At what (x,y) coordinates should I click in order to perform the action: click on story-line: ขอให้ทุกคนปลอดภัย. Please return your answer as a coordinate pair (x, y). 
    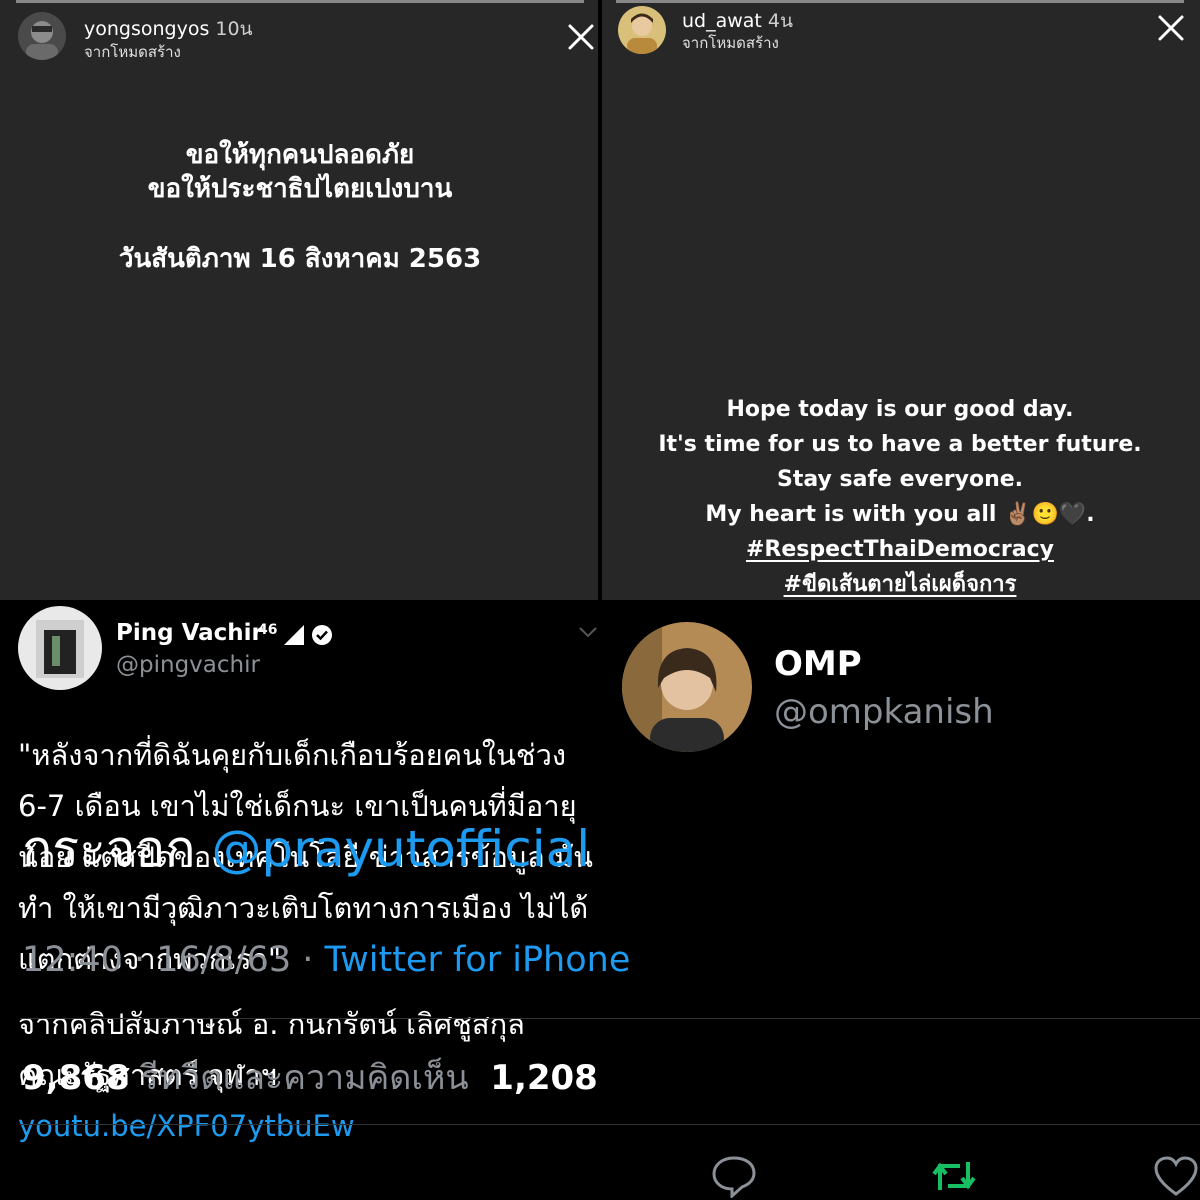
    Looking at the image, I should click on (300, 155).